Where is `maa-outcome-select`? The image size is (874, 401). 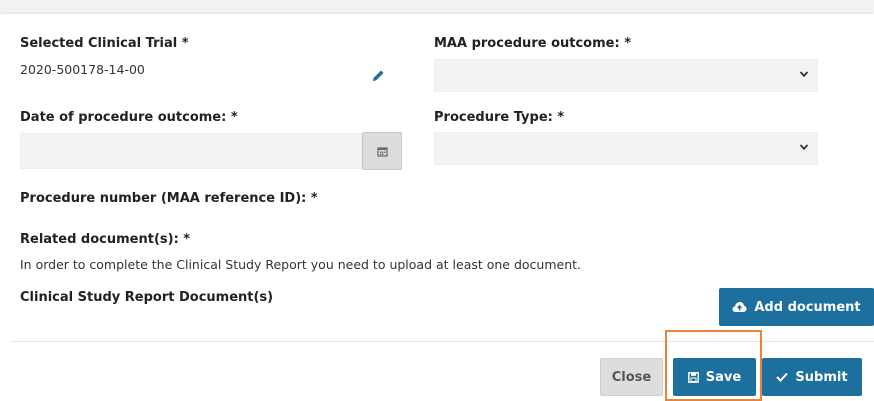 maa-outcome-select is located at coordinates (626, 75).